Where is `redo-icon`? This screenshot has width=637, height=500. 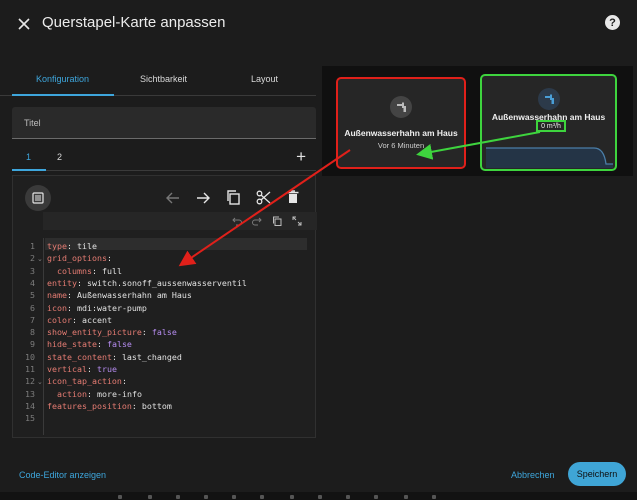 redo-icon is located at coordinates (257, 221).